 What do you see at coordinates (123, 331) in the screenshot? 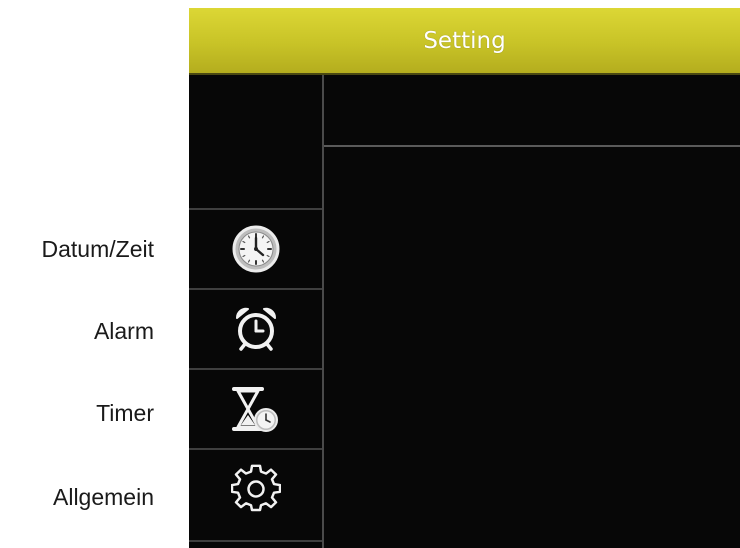
I see `callout-alarm: Alarm` at bounding box center [123, 331].